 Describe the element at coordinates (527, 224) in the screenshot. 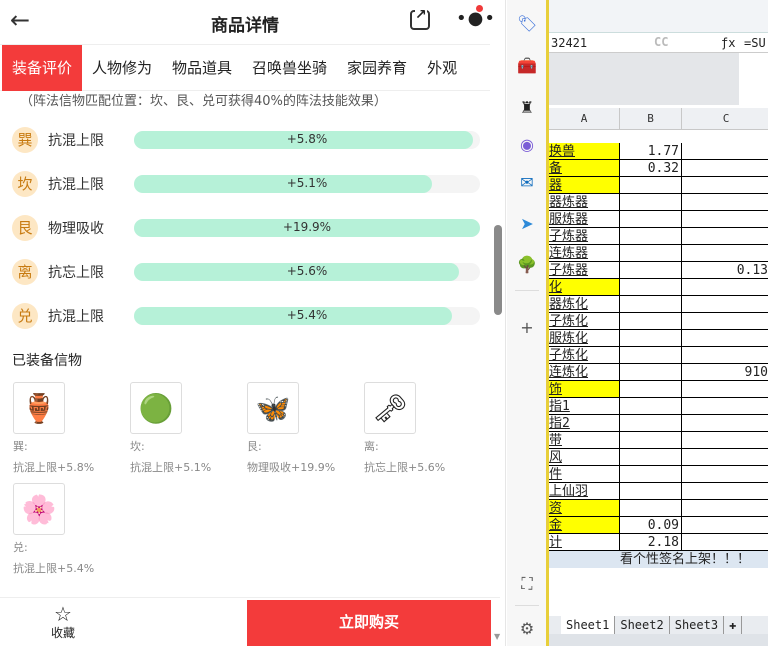

I see `send-icon: ➤` at that location.